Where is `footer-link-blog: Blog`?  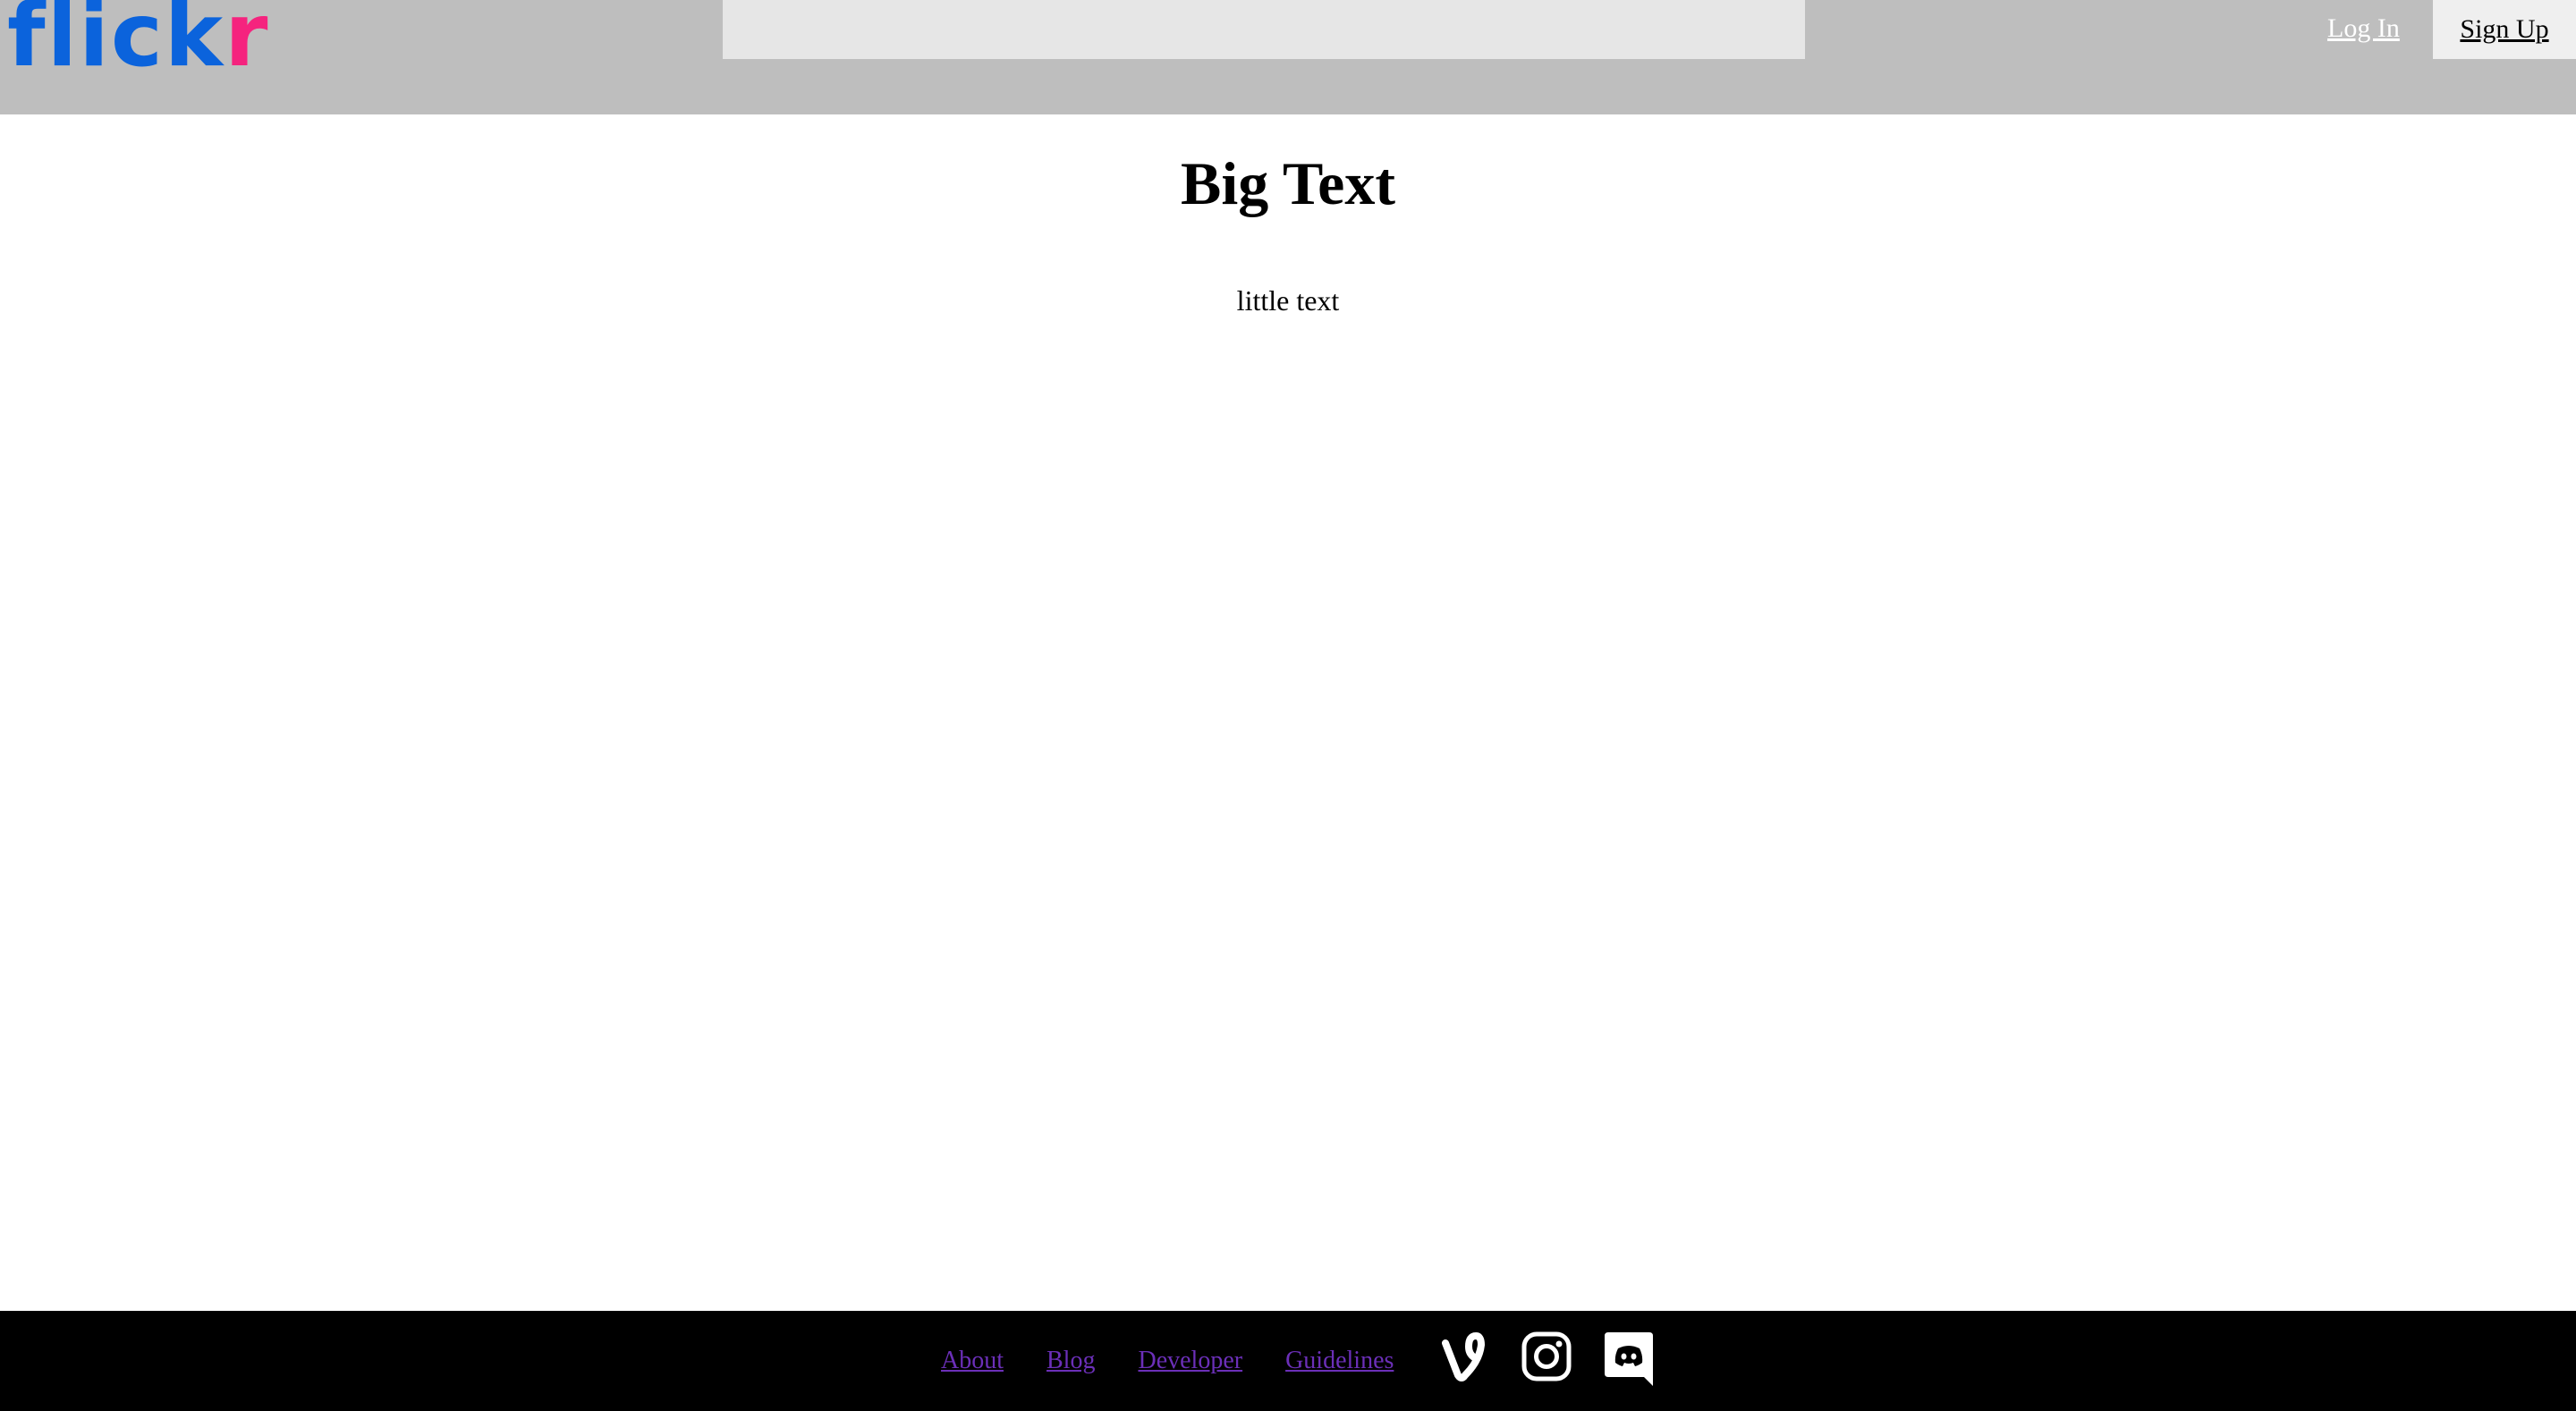 footer-link-blog: Blog is located at coordinates (1070, 1361).